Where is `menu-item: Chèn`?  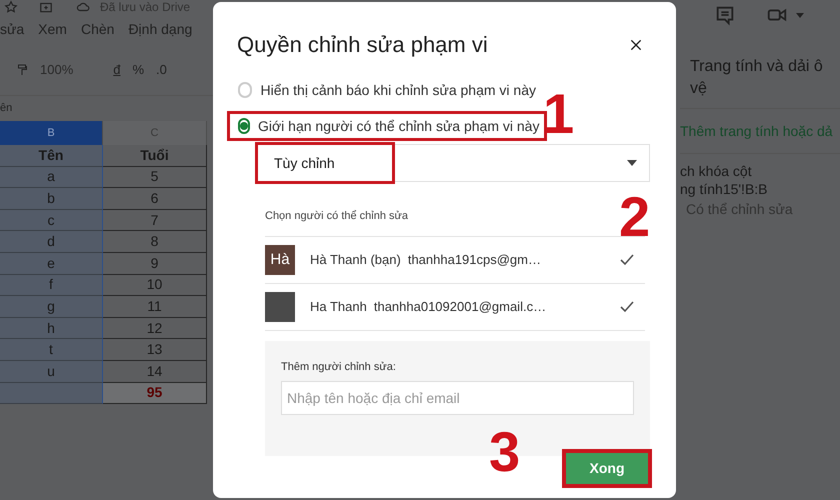 menu-item: Chèn is located at coordinates (97, 29).